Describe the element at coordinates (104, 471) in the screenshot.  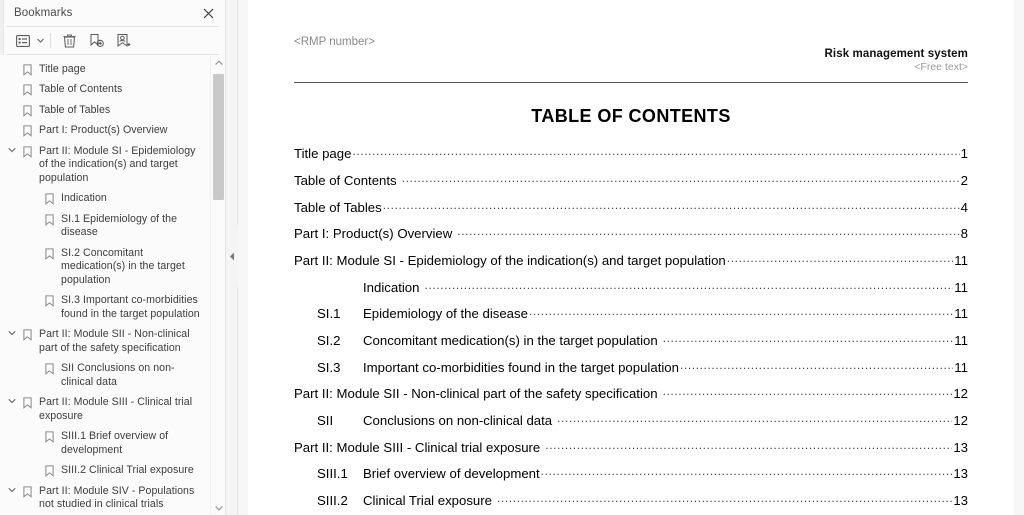
I see `bookmark-item: SIII.2 Clinical Trial exposure` at that location.